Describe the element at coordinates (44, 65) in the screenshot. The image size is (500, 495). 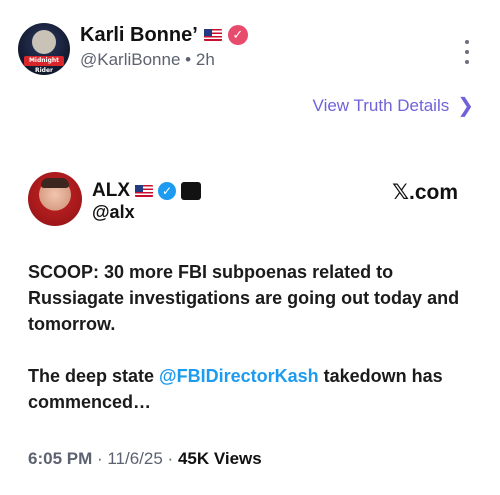
I see `avatar-tag: Midnight Rider` at that location.